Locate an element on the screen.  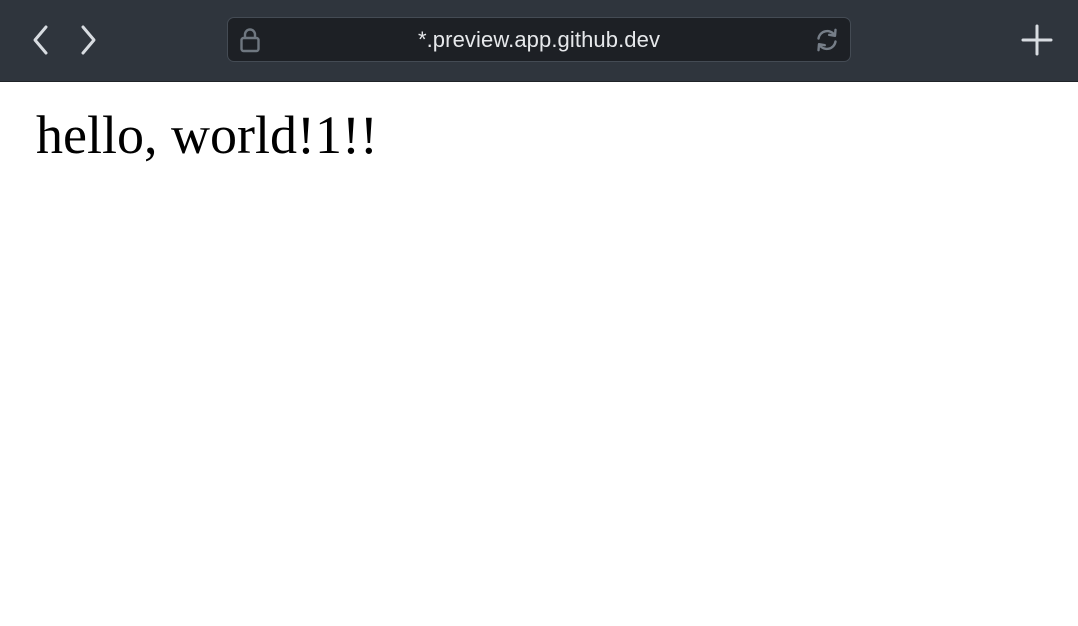
reload-icon is located at coordinates (827, 40).